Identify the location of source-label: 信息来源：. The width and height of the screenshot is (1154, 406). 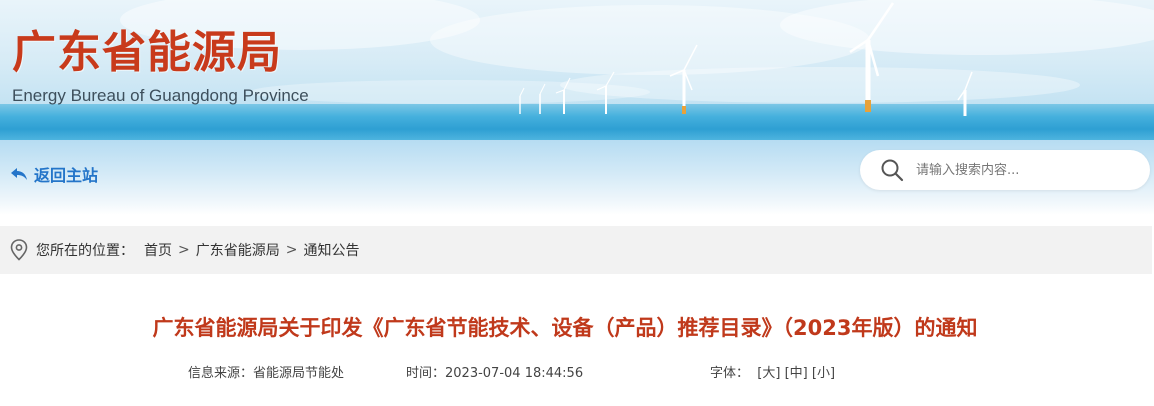
(221, 373).